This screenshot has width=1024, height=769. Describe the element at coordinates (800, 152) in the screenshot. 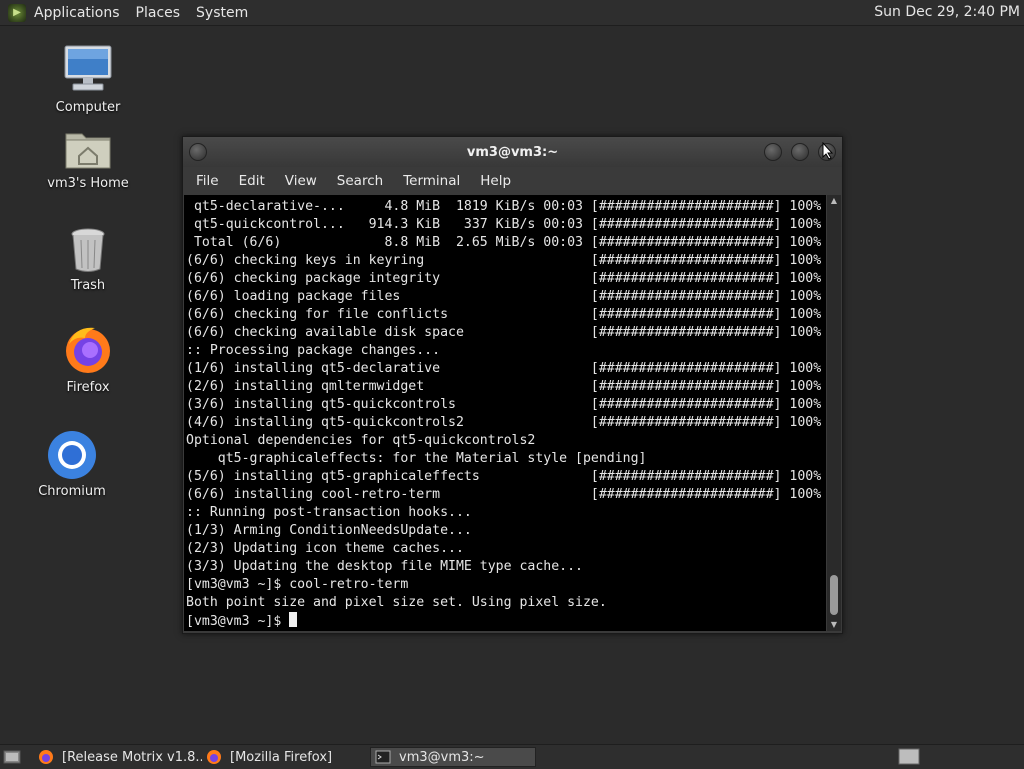

I see `maximize-button` at that location.